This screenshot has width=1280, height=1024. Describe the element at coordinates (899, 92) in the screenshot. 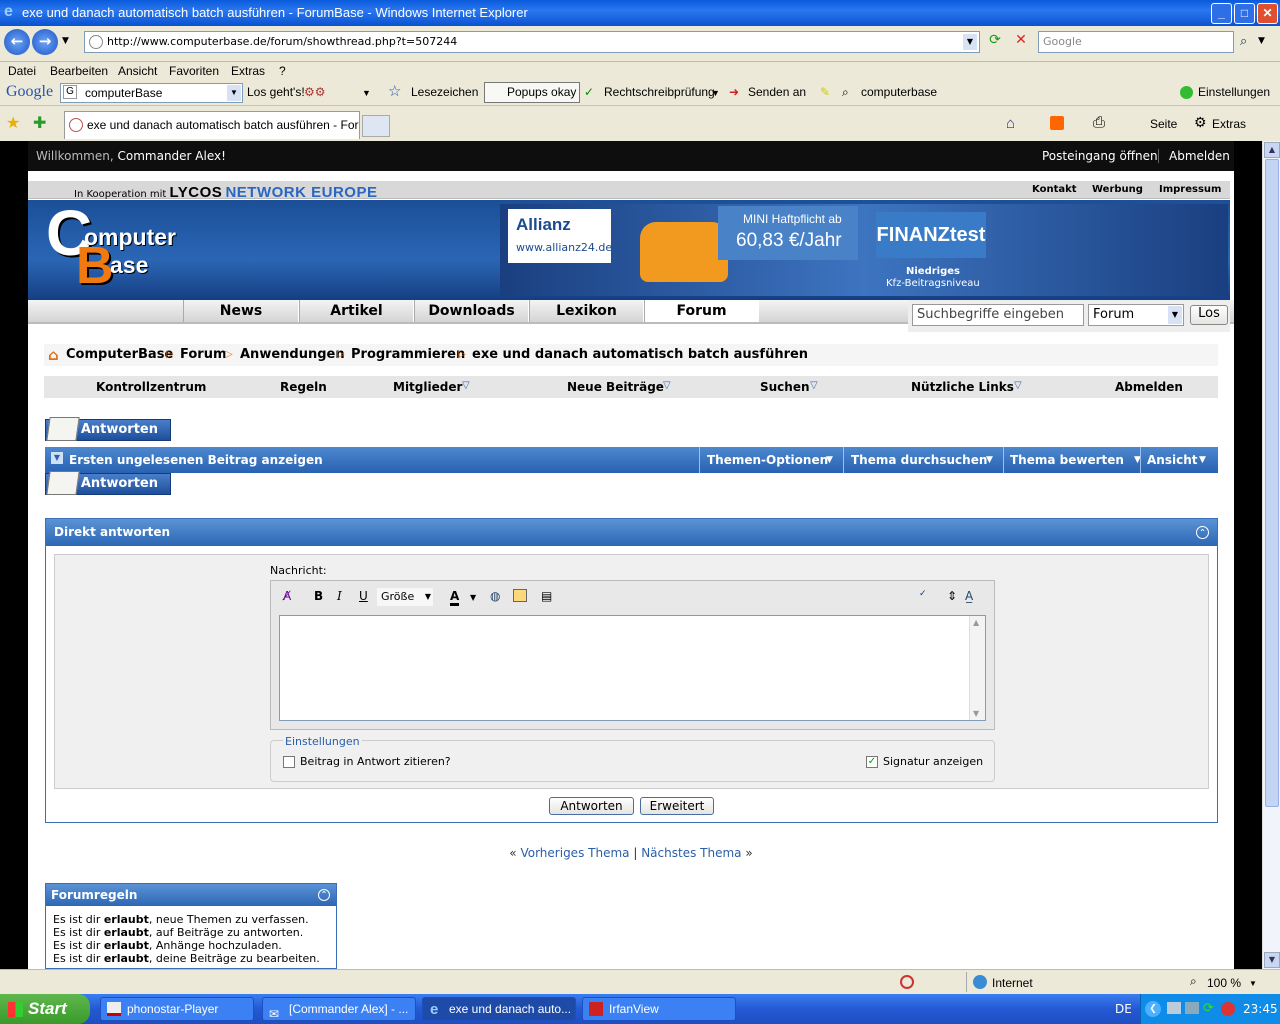

I see `computerbase-button: computerbase` at that location.